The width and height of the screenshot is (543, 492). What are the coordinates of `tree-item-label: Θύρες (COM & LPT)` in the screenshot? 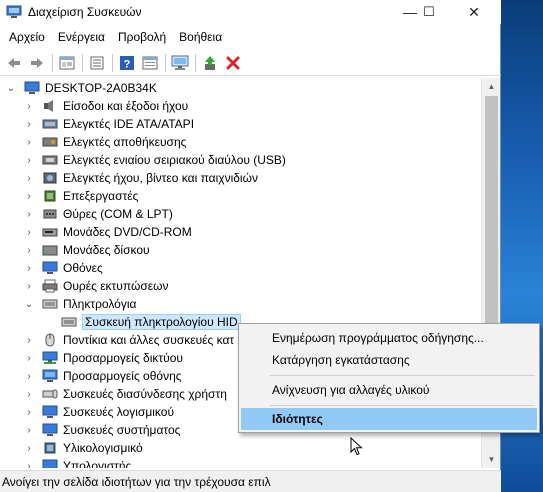 It's located at (118, 214).